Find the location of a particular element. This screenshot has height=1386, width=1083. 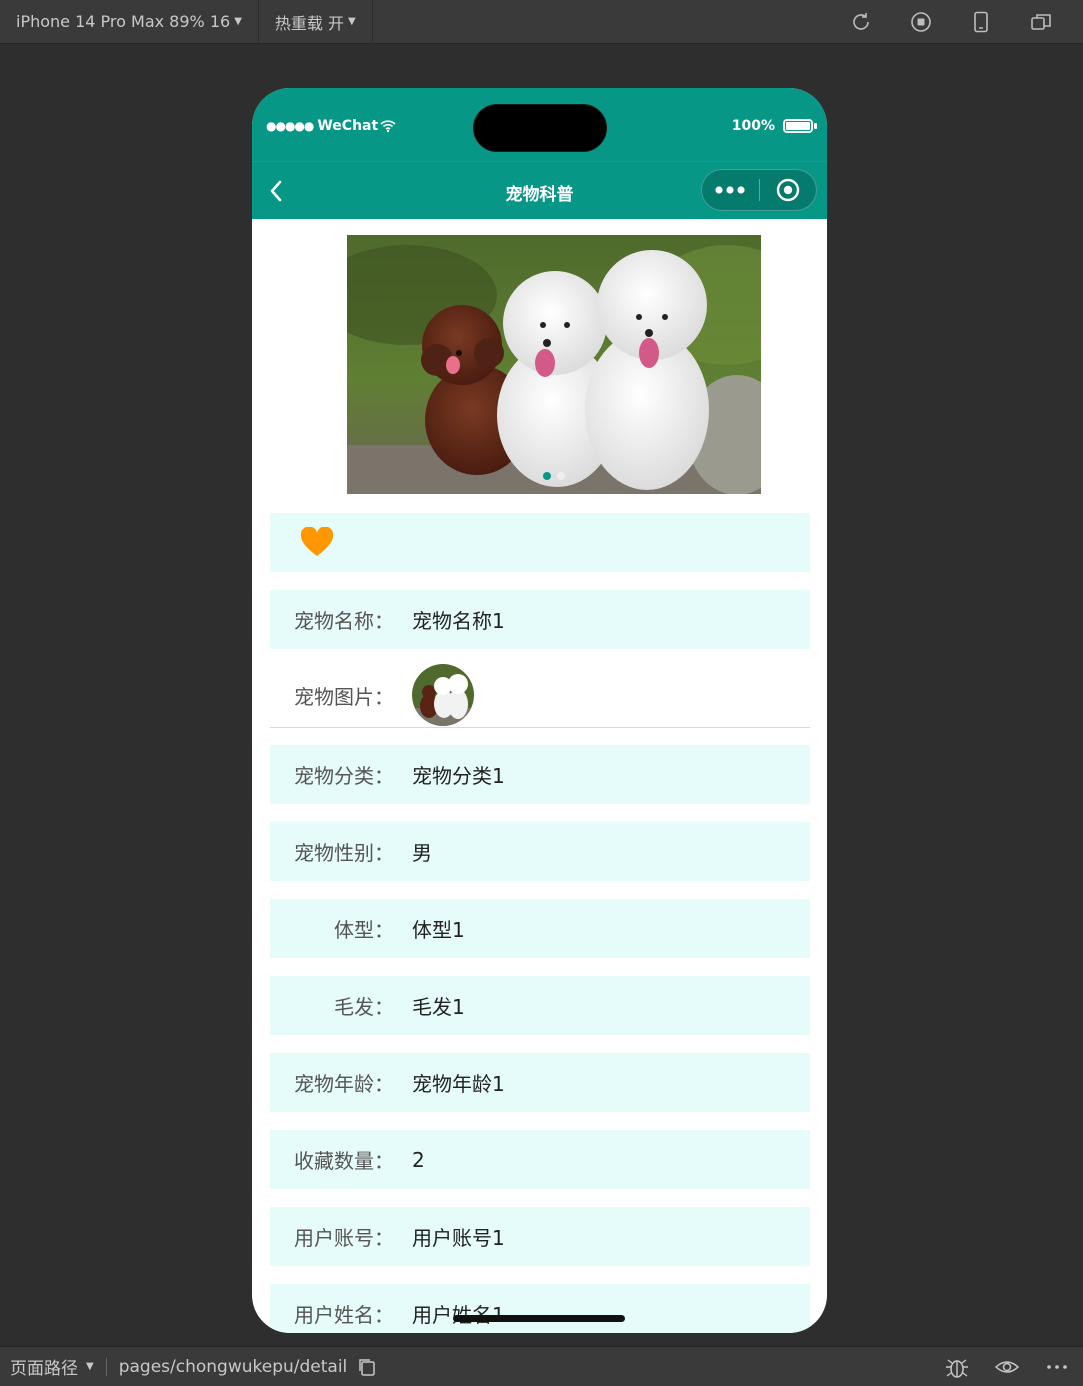

field-label: 宠物分类 is located at coordinates (334, 776).